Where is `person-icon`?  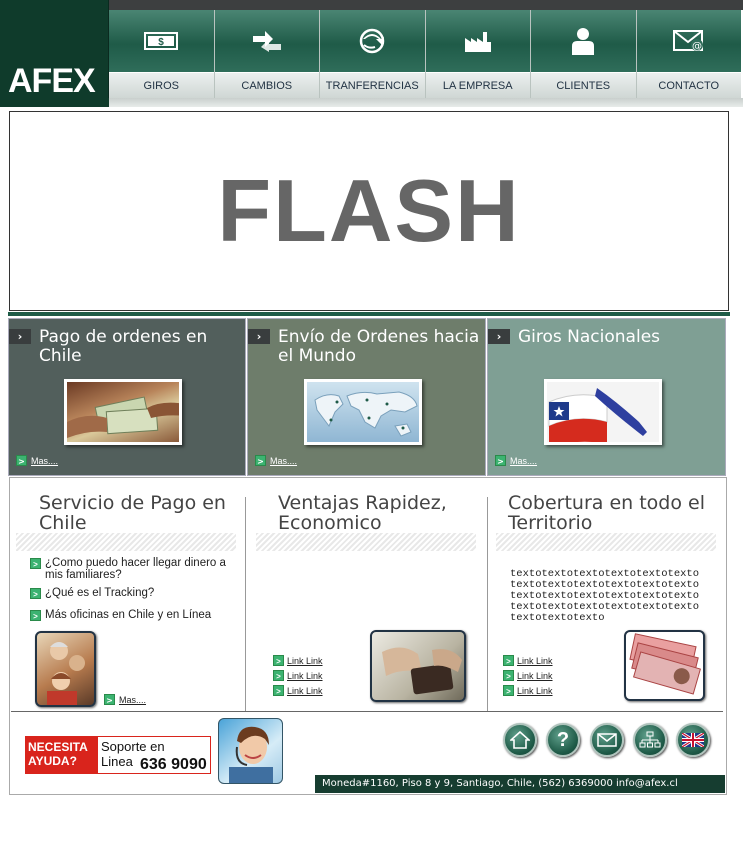 person-icon is located at coordinates (583, 41).